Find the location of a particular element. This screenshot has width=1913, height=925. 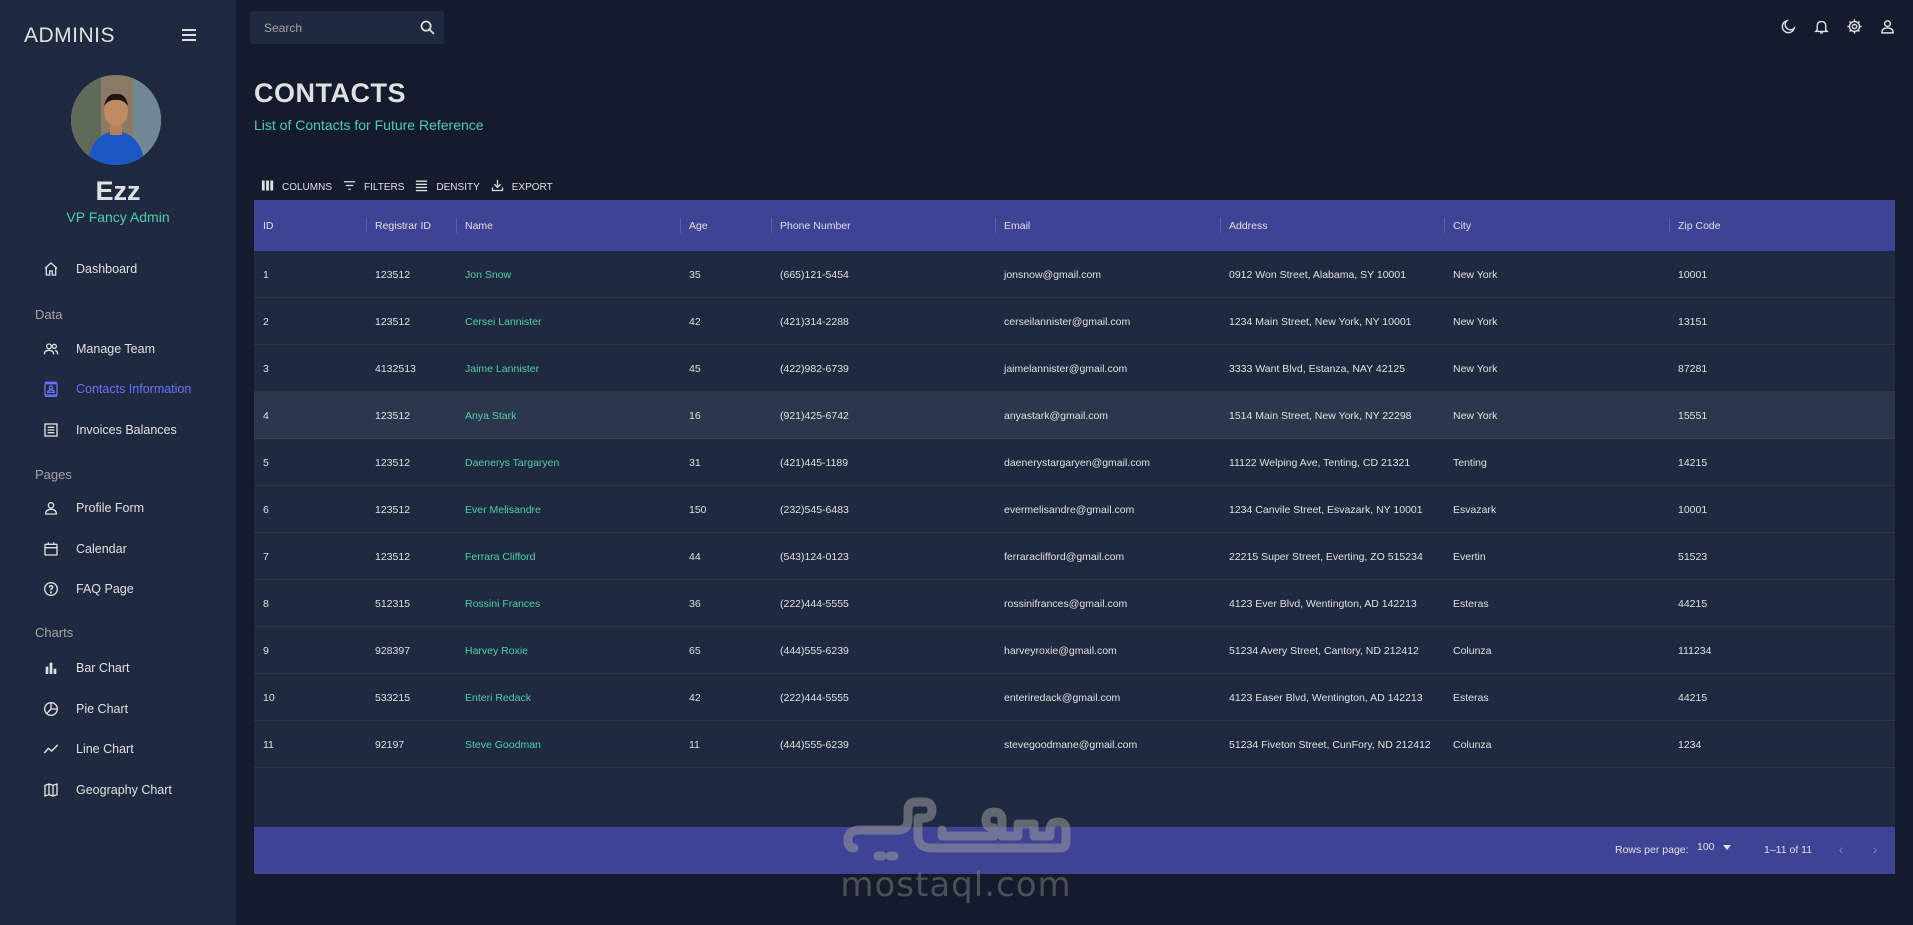

table-cell: 512315 is located at coordinates (392, 604).